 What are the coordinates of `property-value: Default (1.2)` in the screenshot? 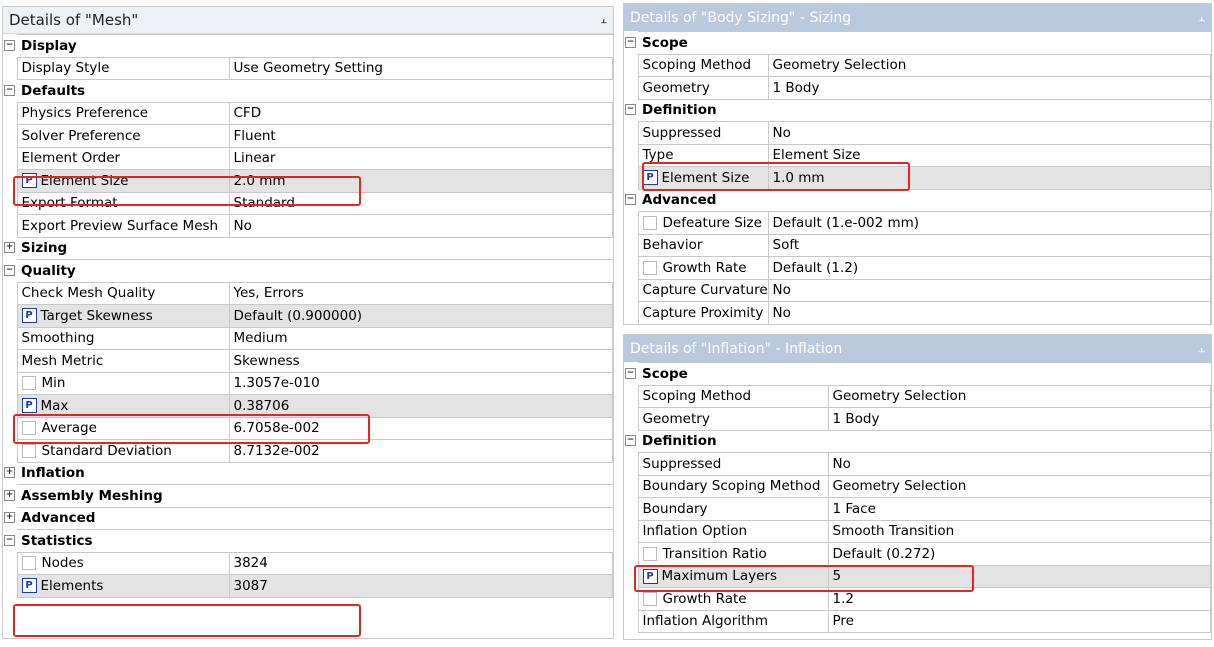 It's located at (989, 268).